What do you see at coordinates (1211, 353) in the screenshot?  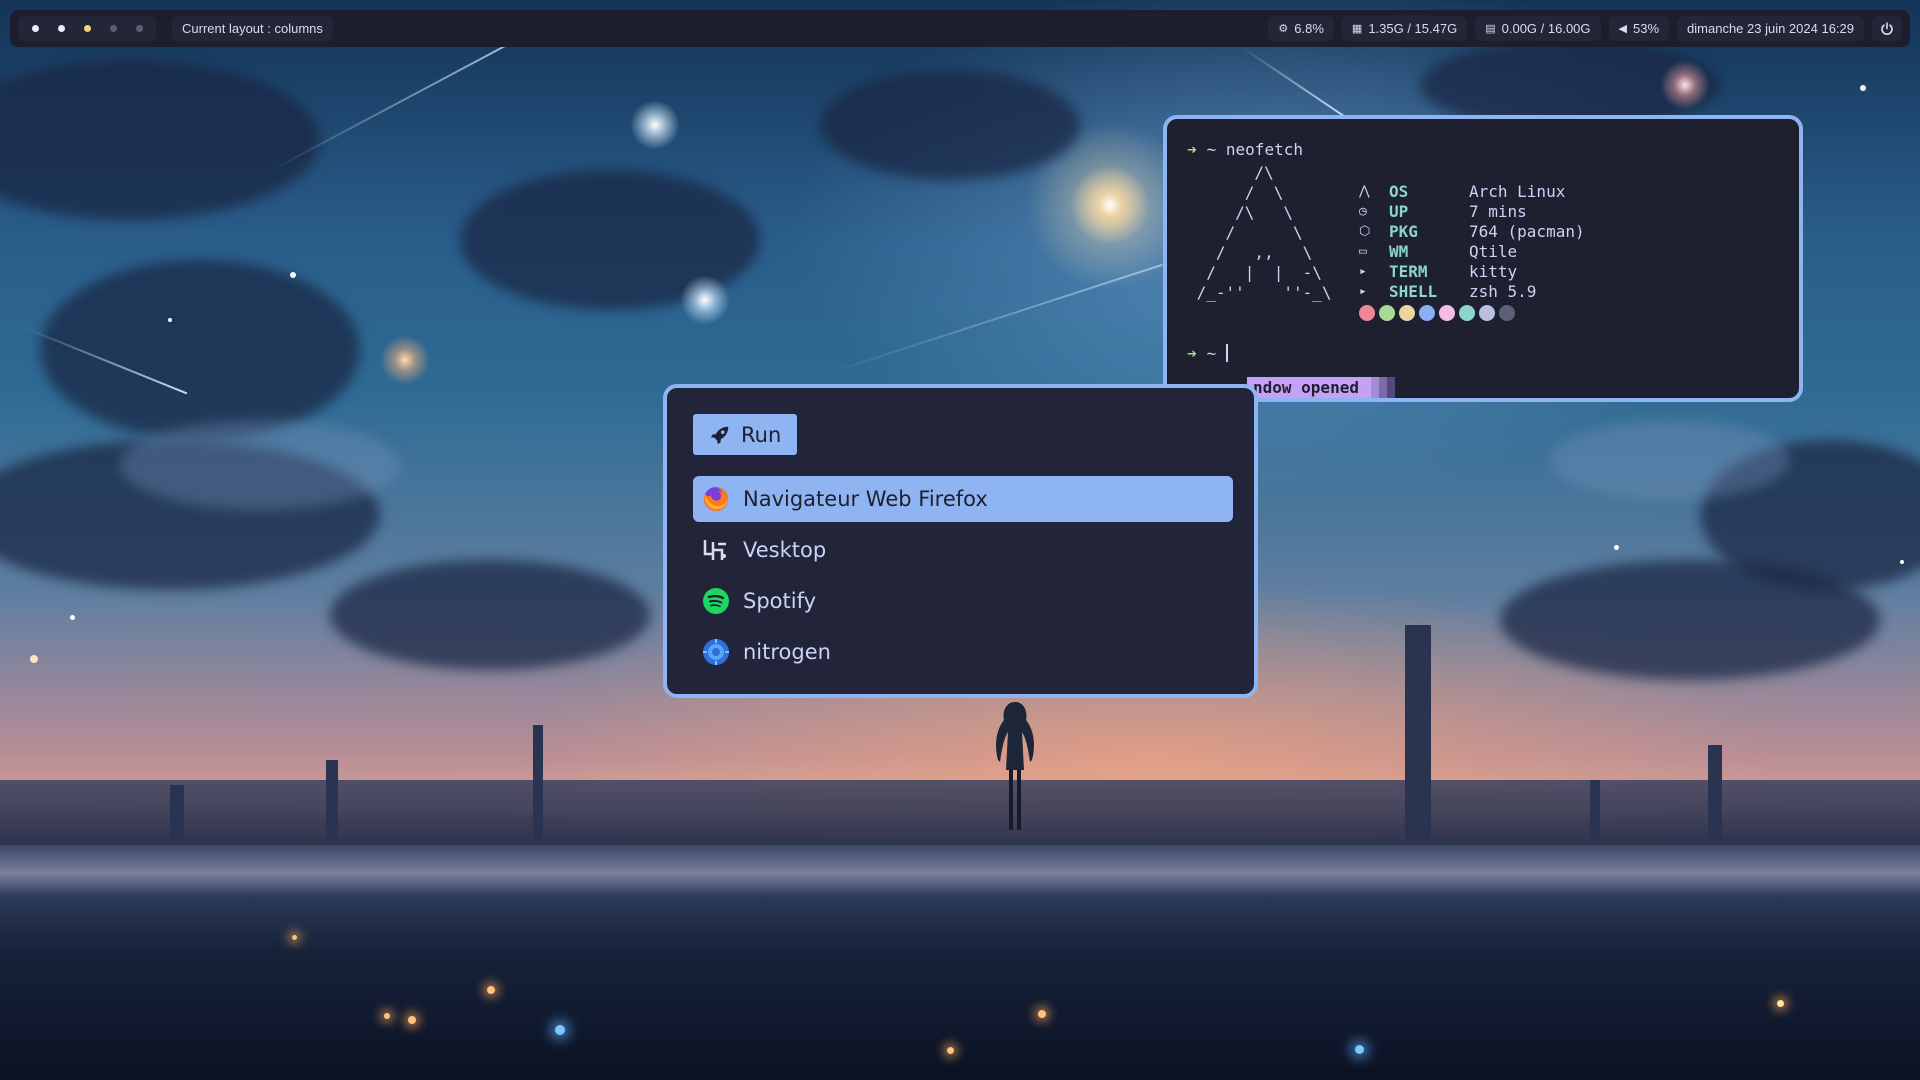 I see `prompt-path: ~` at bounding box center [1211, 353].